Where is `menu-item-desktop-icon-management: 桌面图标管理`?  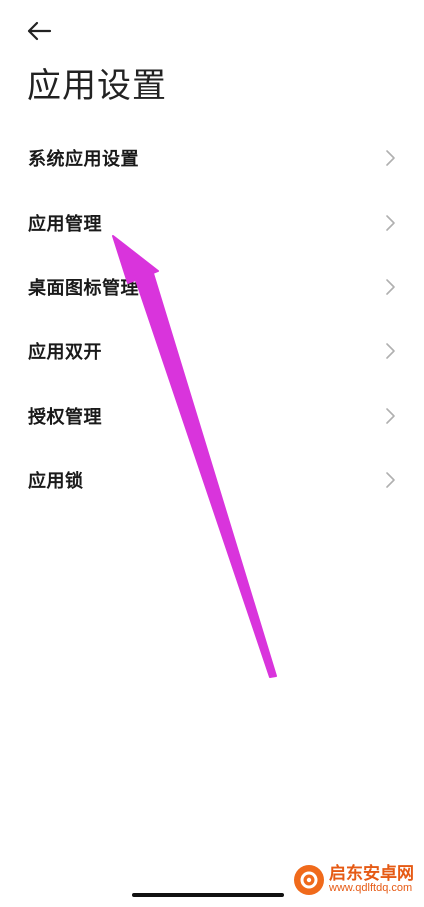 menu-item-desktop-icon-management: 桌面图标管理 is located at coordinates (212, 287).